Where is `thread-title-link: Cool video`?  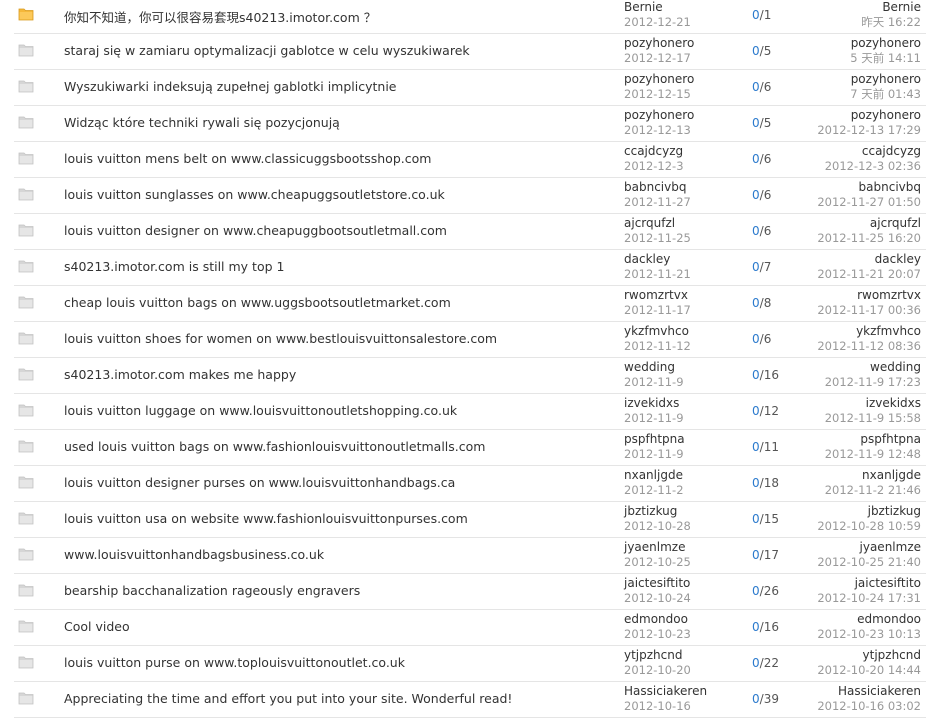 thread-title-link: Cool video is located at coordinates (97, 626).